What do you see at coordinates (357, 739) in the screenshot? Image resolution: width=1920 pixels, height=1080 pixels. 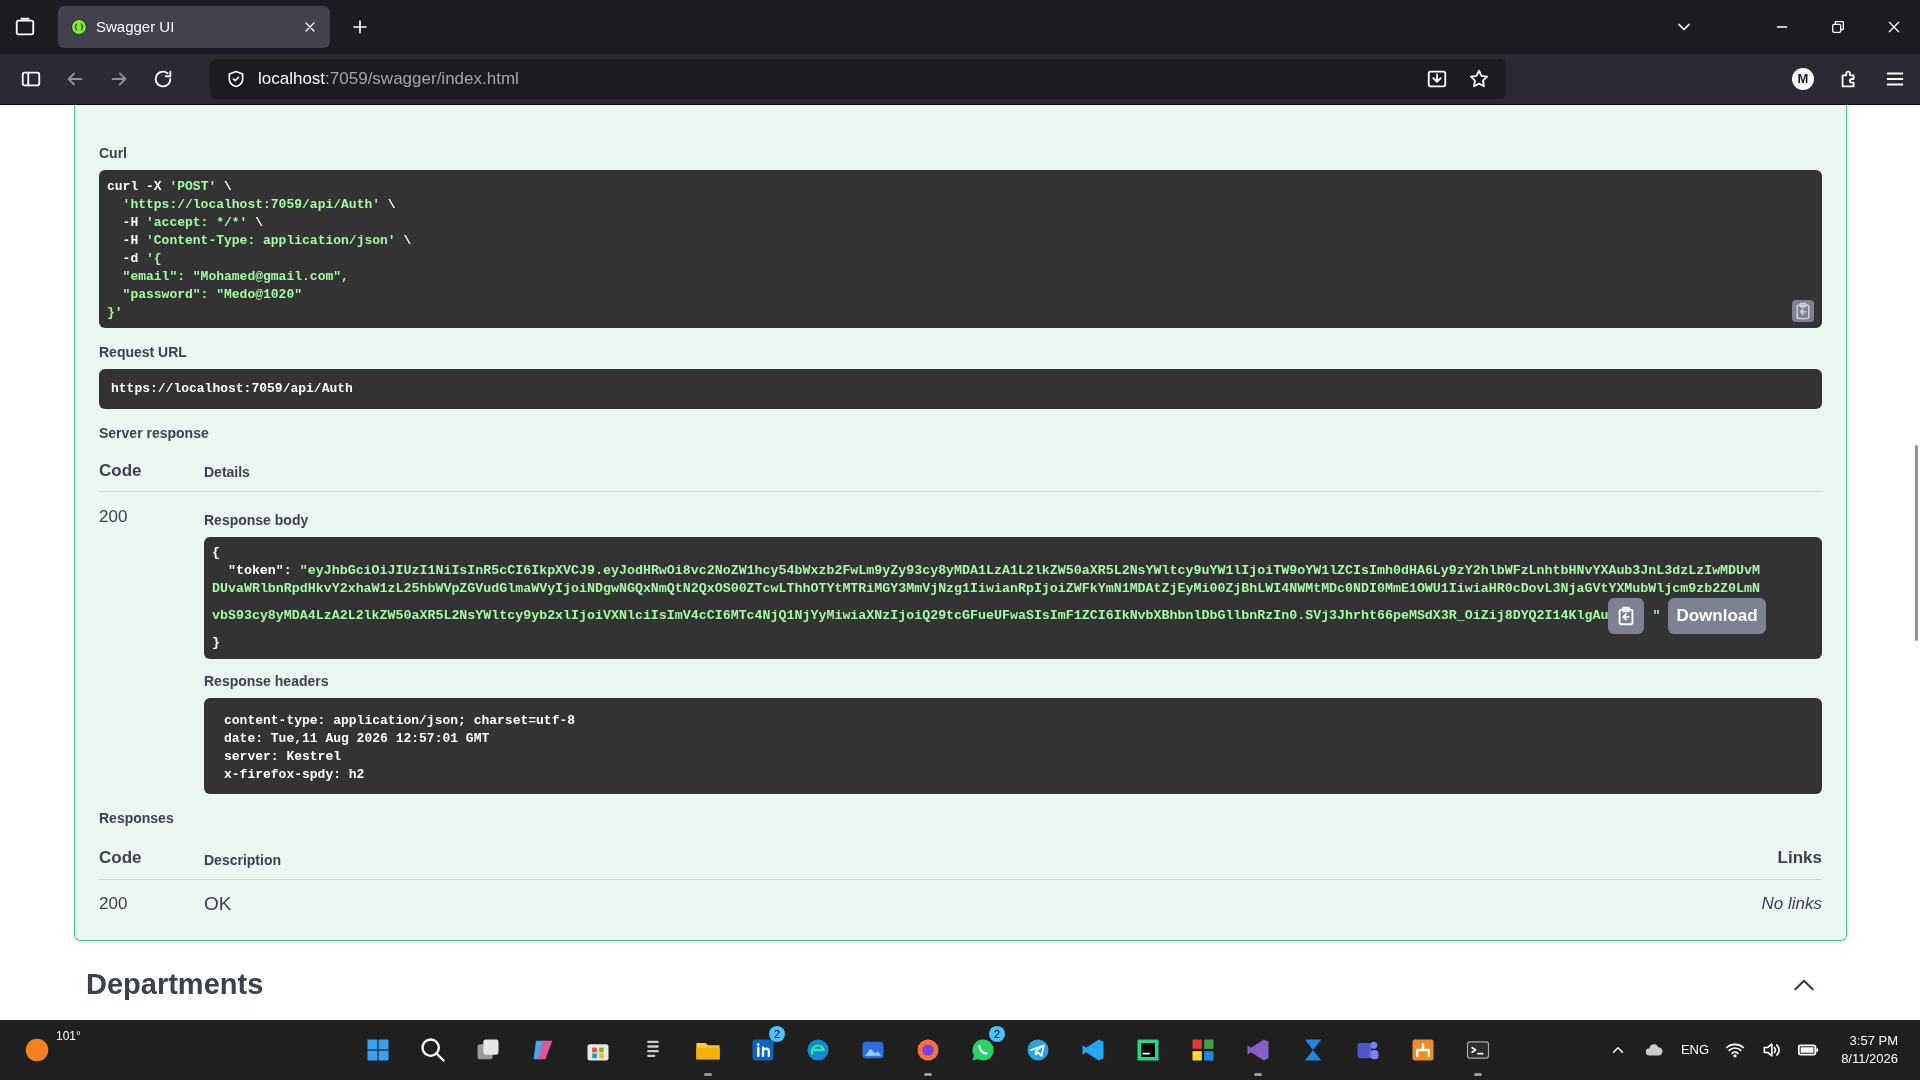 I see `header-line: date: Tue,11 Aug 2026 12:57:01 GMT` at bounding box center [357, 739].